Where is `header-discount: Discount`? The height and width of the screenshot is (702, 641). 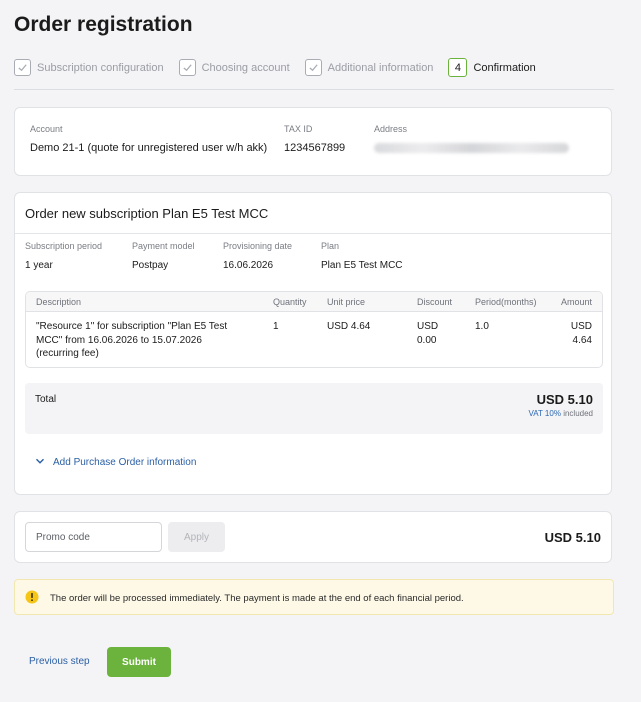
header-discount: Discount is located at coordinates (435, 302).